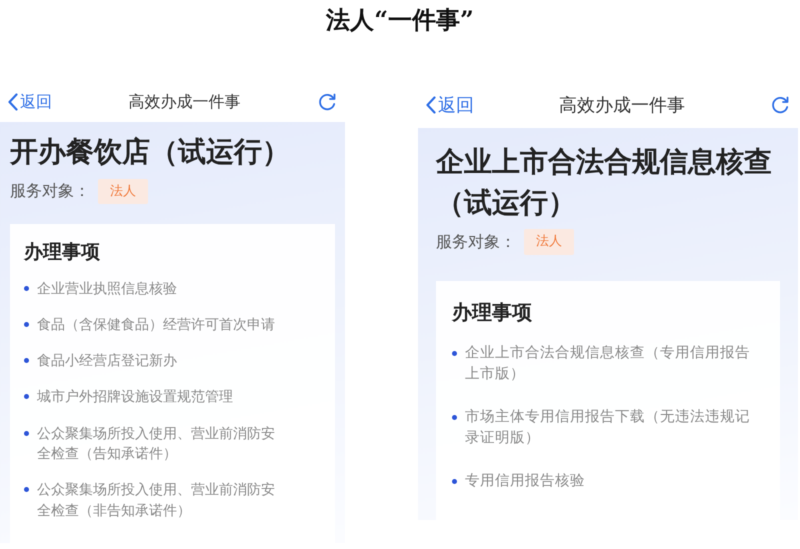  Describe the element at coordinates (525, 481) in the screenshot. I see `service-item-link: 专用信用报告核验` at that location.